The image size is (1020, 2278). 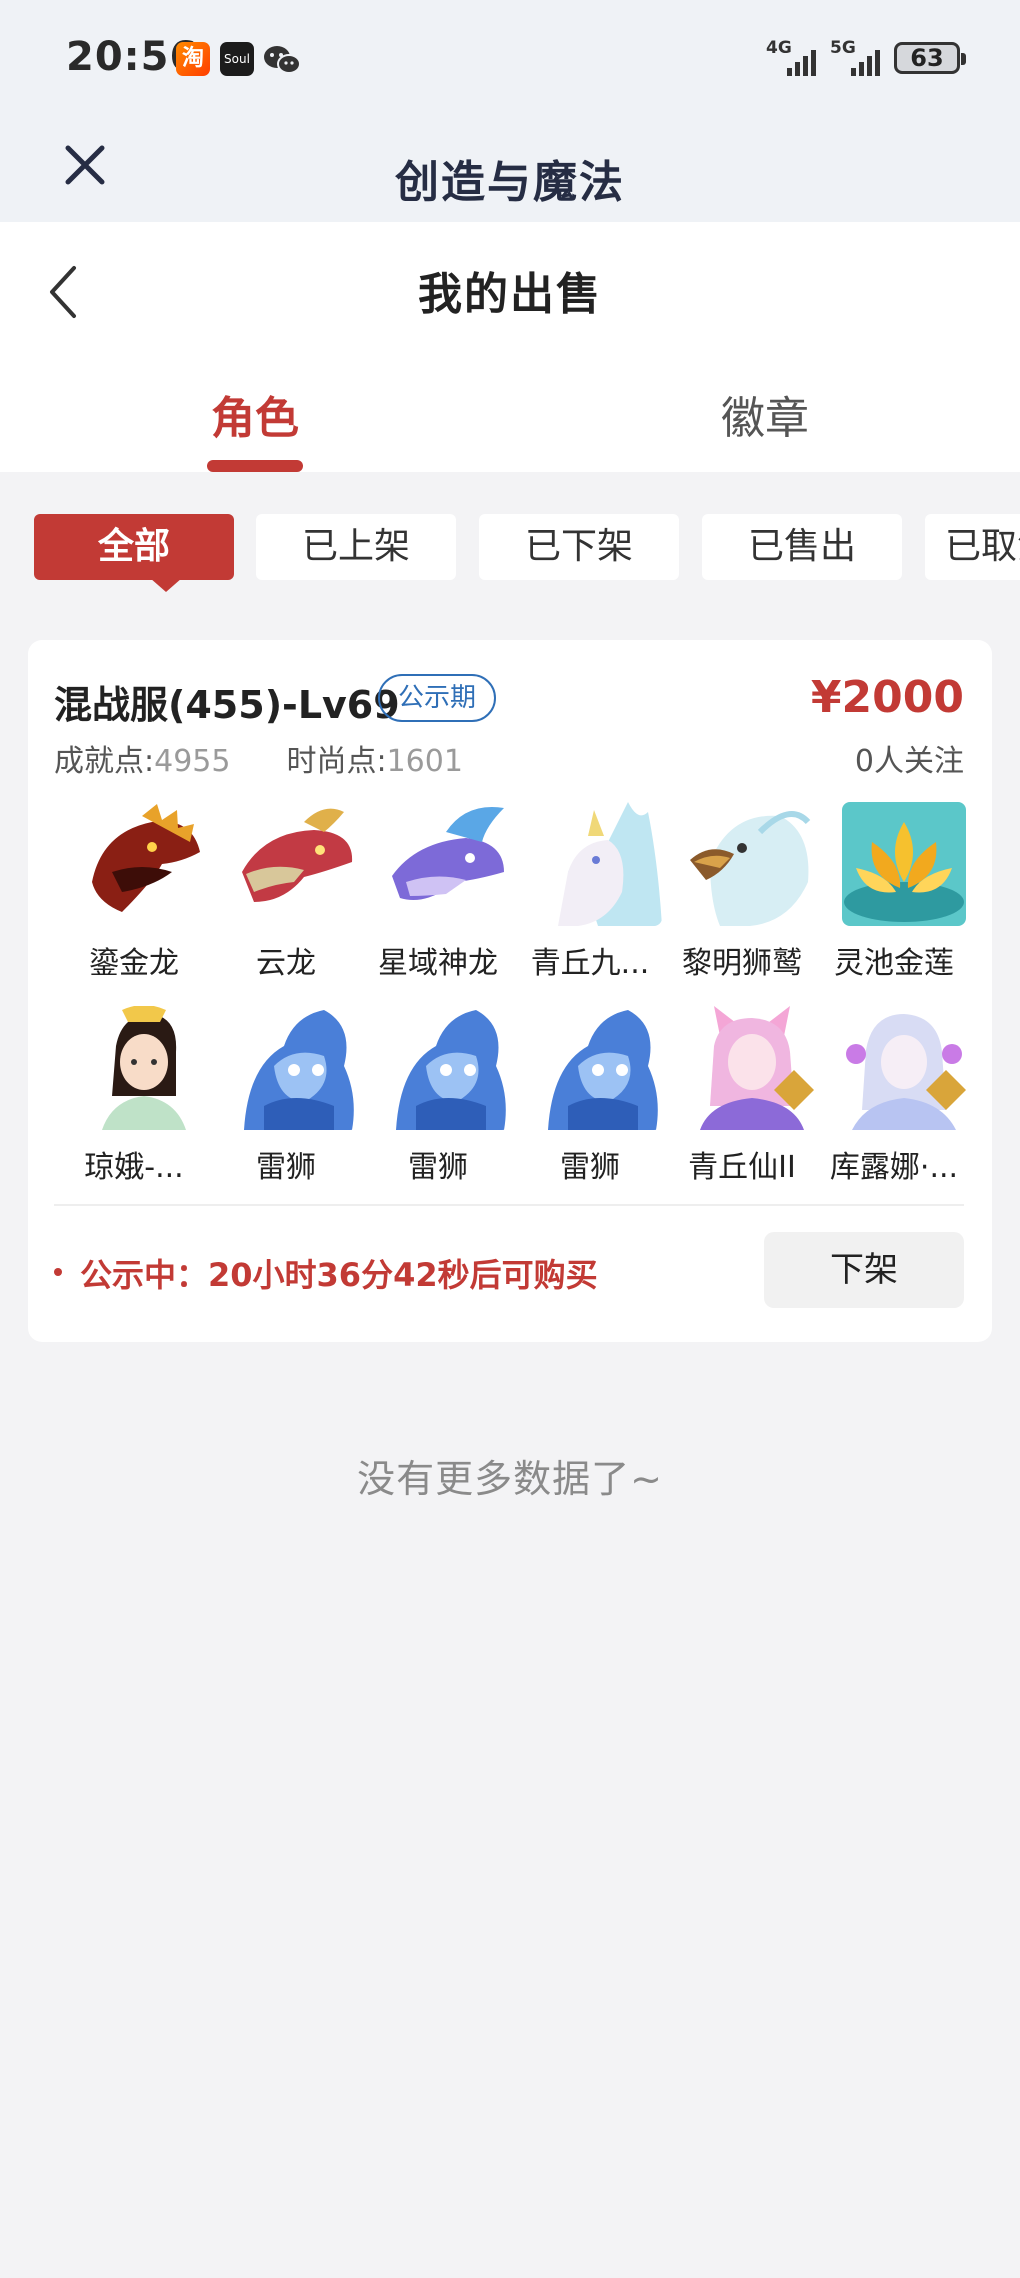 I want to click on filter-all: 全部, so click(x=134, y=547).